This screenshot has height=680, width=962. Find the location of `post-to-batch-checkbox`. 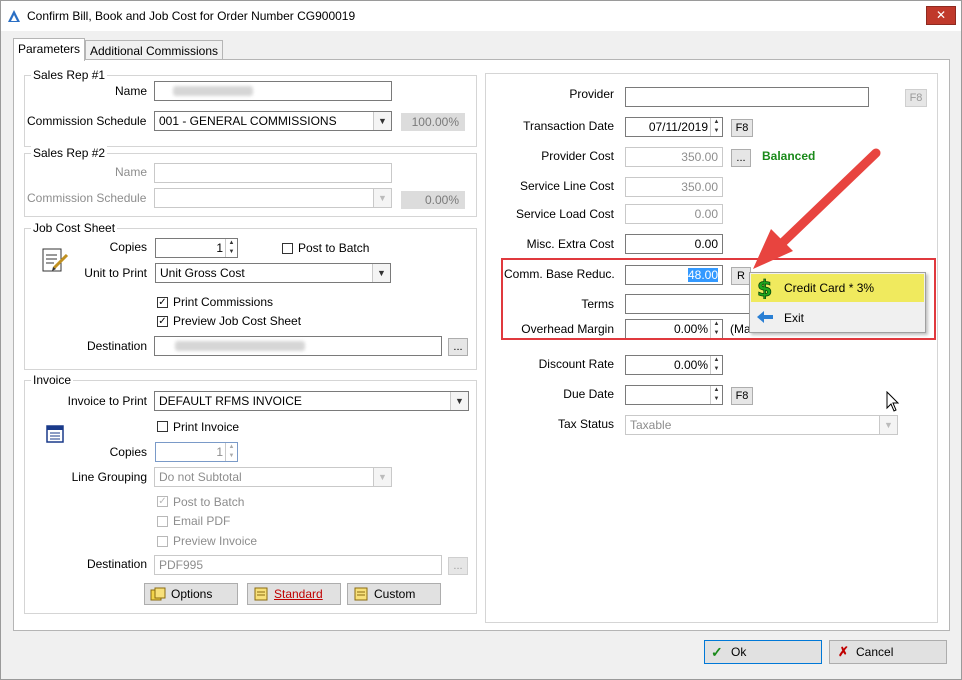

post-to-batch-checkbox is located at coordinates (287, 248).